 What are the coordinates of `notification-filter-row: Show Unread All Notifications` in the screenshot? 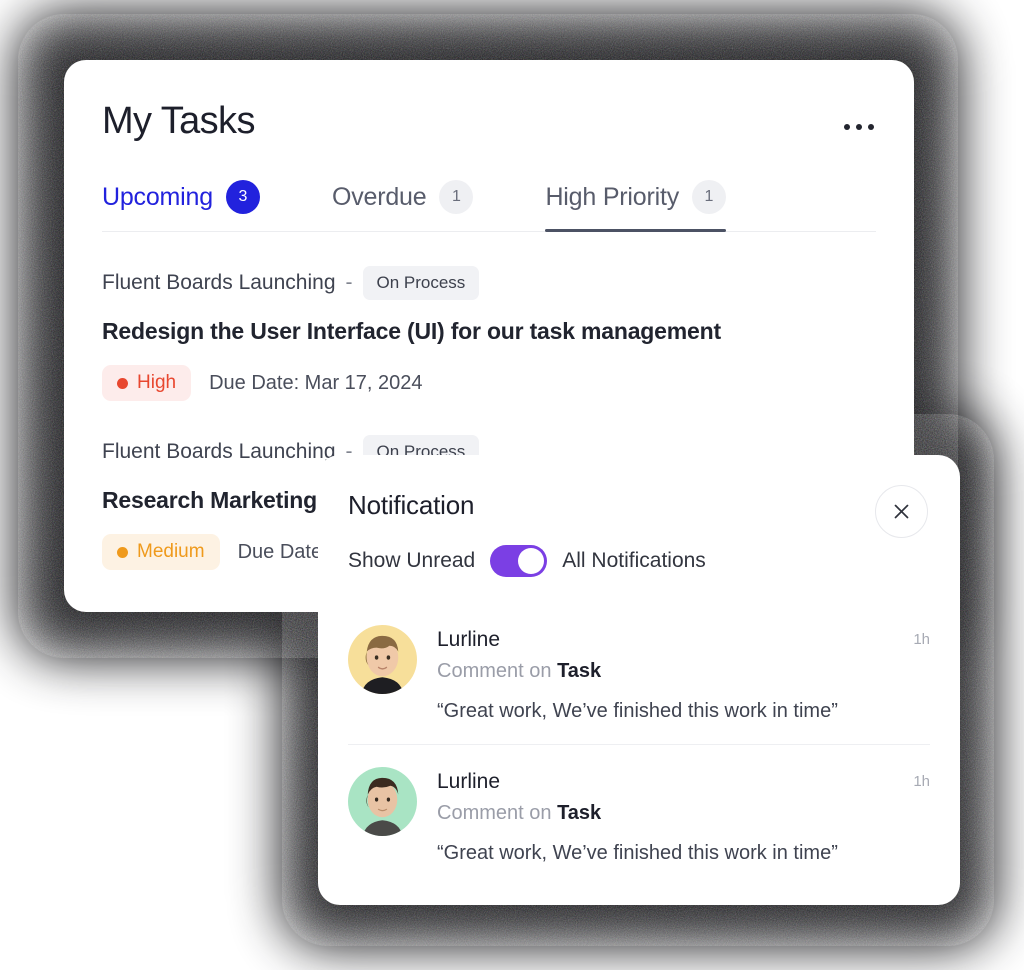 It's located at (639, 549).